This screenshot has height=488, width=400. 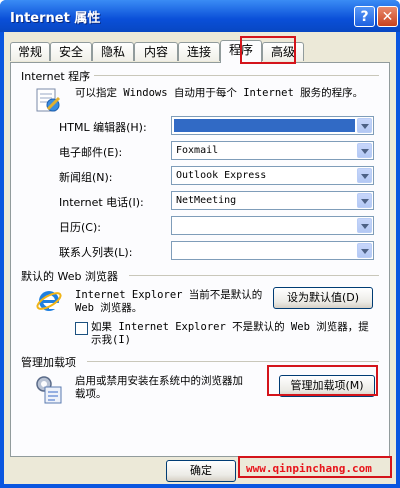 I want to click on close-button: ✕, so click(x=387, y=16).